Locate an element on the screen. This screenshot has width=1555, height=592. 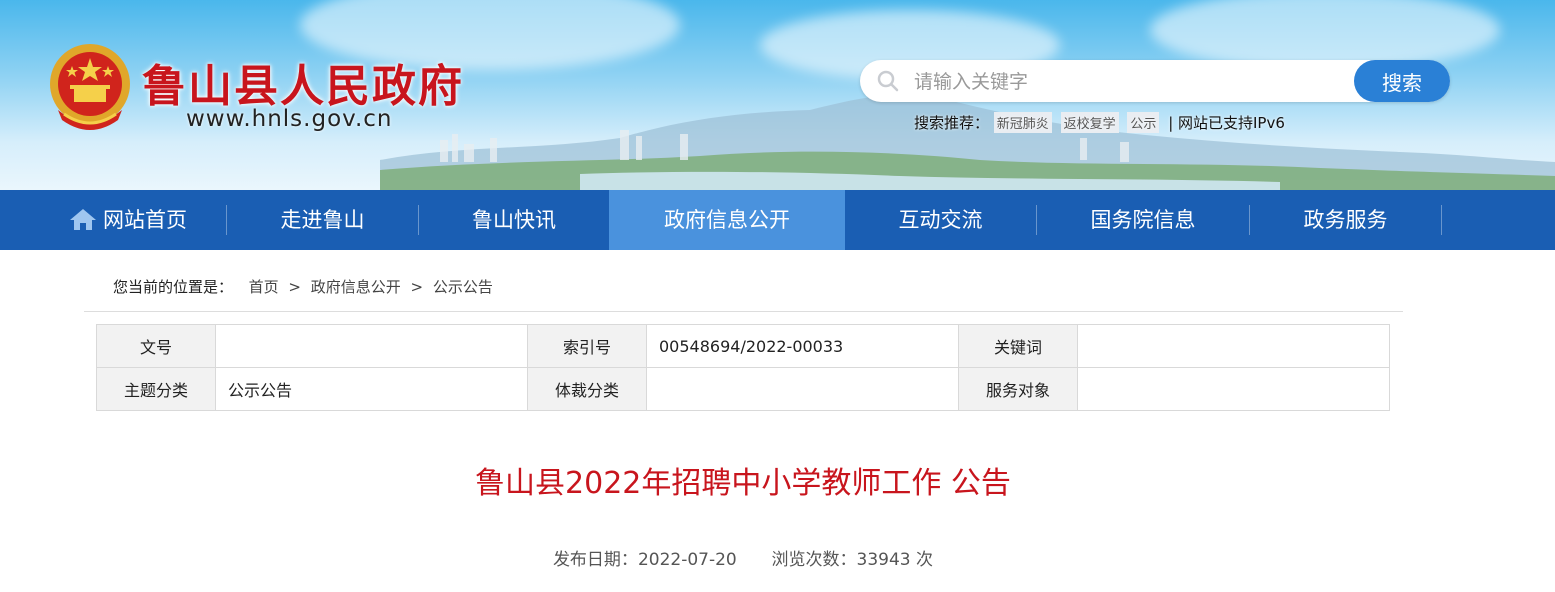
nav-item-services: 政务服务 is located at coordinates (1345, 220).